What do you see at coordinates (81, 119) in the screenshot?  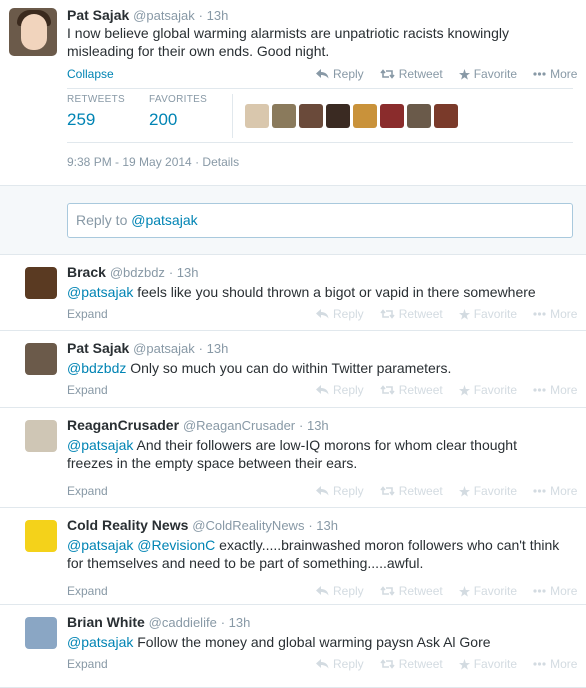 I see `retweets-count: 259` at bounding box center [81, 119].